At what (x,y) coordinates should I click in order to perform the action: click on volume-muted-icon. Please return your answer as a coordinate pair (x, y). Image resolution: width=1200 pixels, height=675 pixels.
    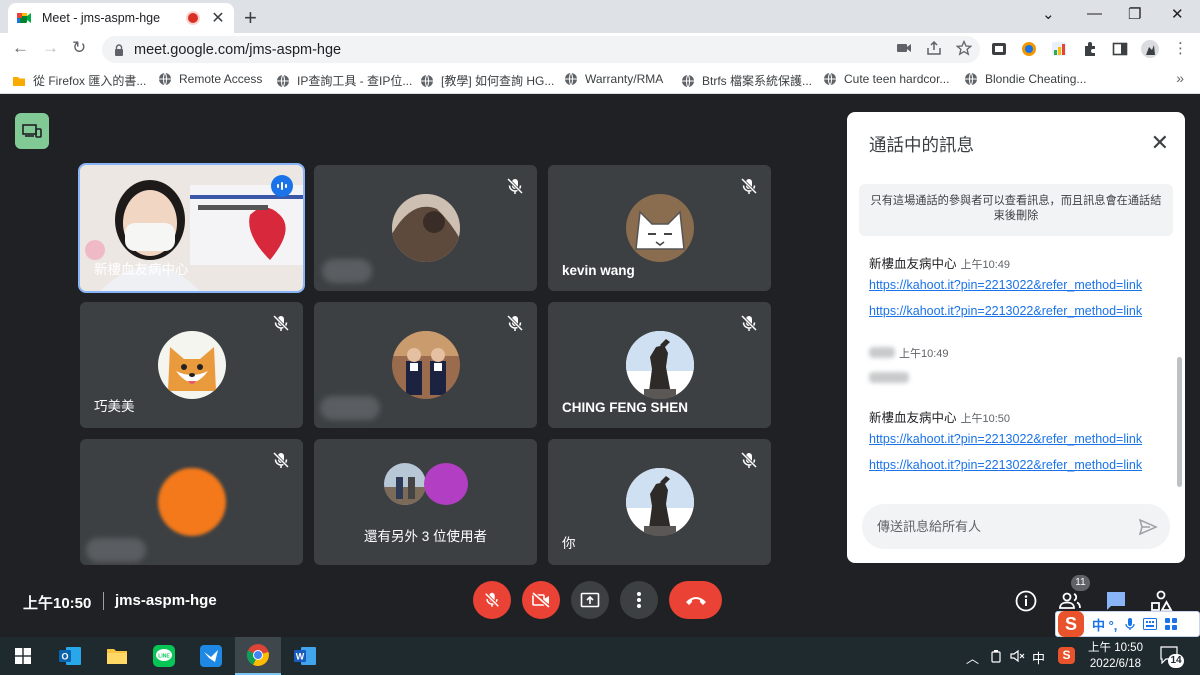
    Looking at the image, I should click on (1018, 656).